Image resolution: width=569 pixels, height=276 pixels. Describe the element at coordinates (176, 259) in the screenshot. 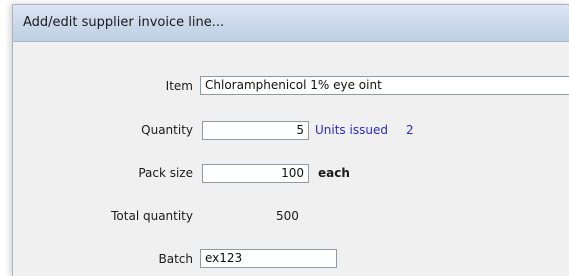

I see `batch-label: Batch` at that location.